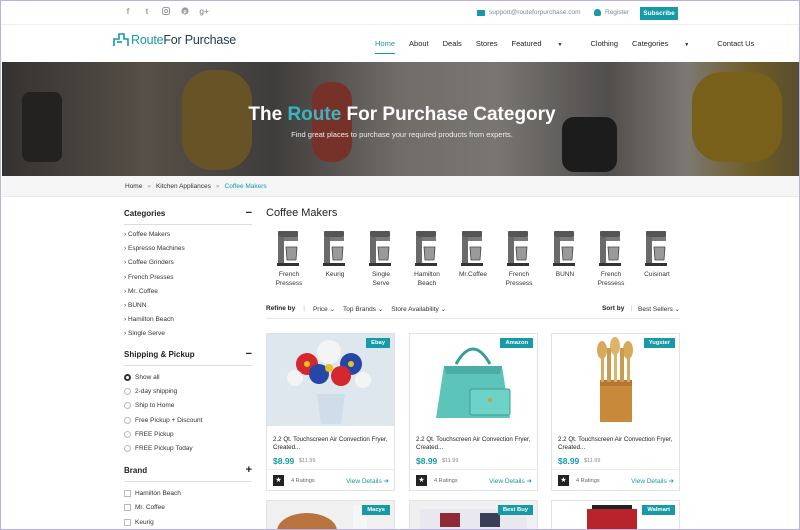 The height and width of the screenshot is (530, 800). I want to click on product-image: Ebay, so click(330, 380).